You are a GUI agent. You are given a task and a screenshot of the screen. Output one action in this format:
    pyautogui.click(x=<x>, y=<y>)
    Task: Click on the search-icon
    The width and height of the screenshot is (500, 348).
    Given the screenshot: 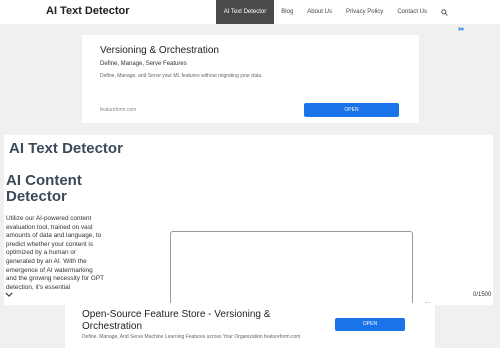 What is the action you would take?
    pyautogui.click(x=444, y=12)
    